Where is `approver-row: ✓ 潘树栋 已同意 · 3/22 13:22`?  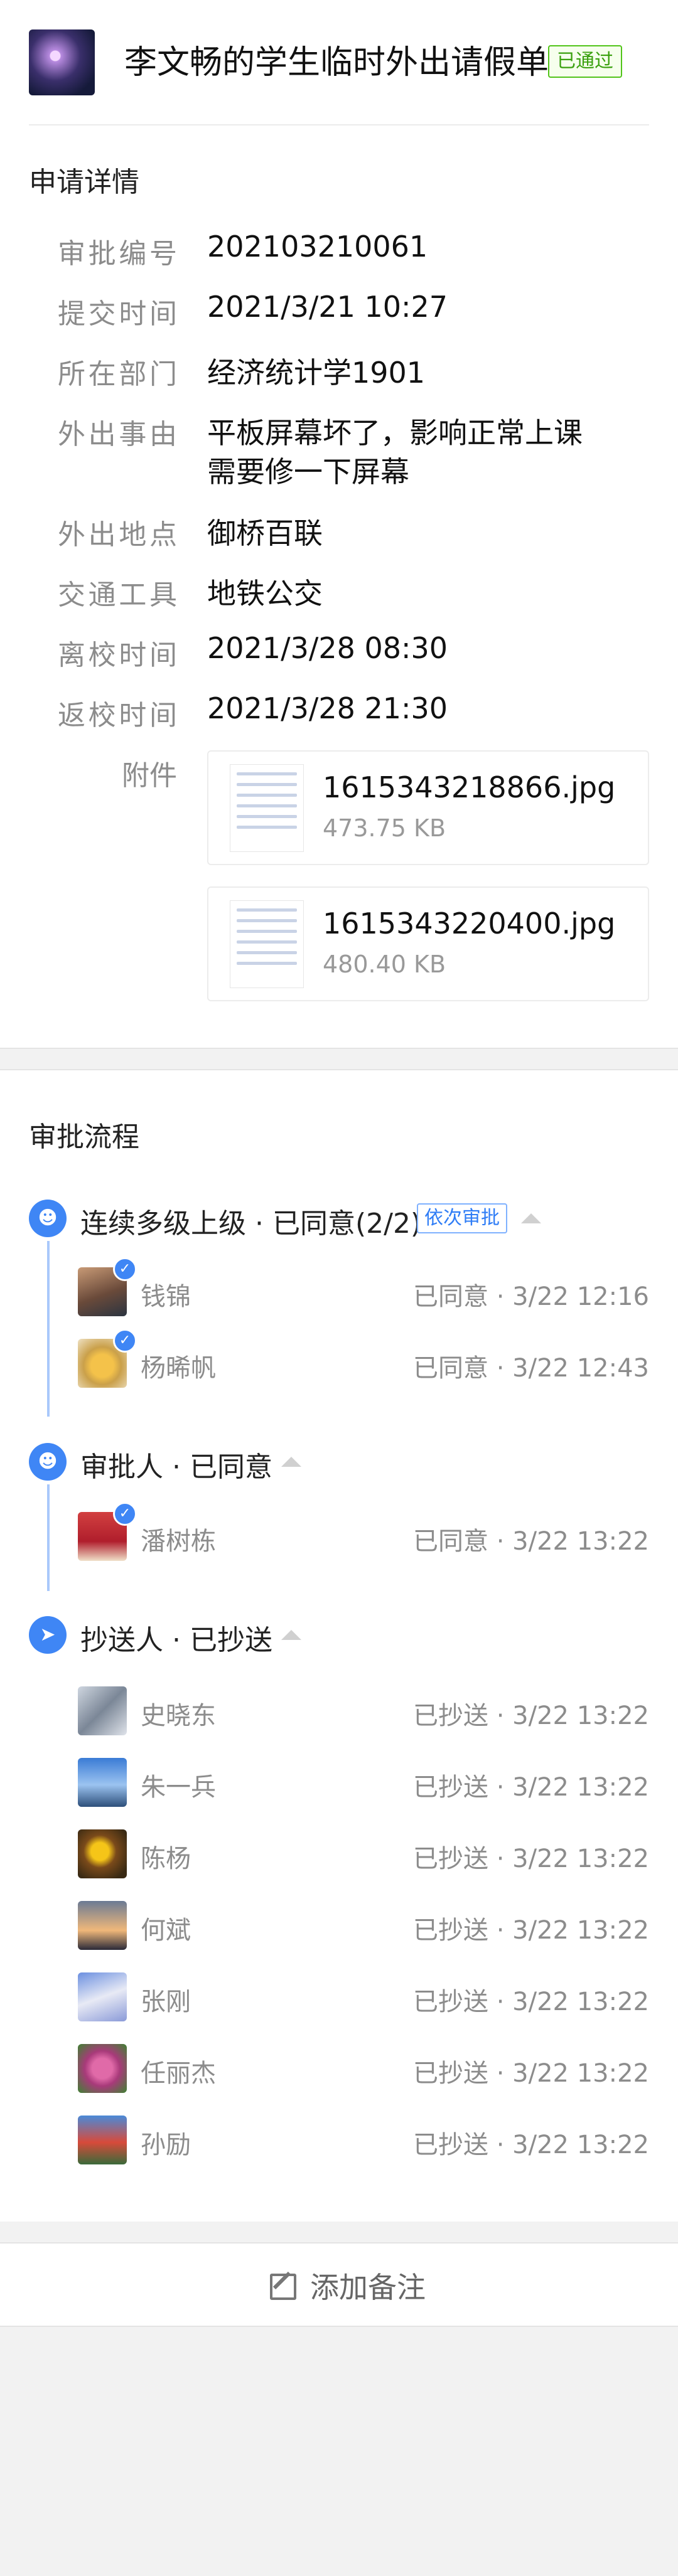
approver-row: ✓ 潘树栋 已同意 · 3/22 13:22 is located at coordinates (339, 1535).